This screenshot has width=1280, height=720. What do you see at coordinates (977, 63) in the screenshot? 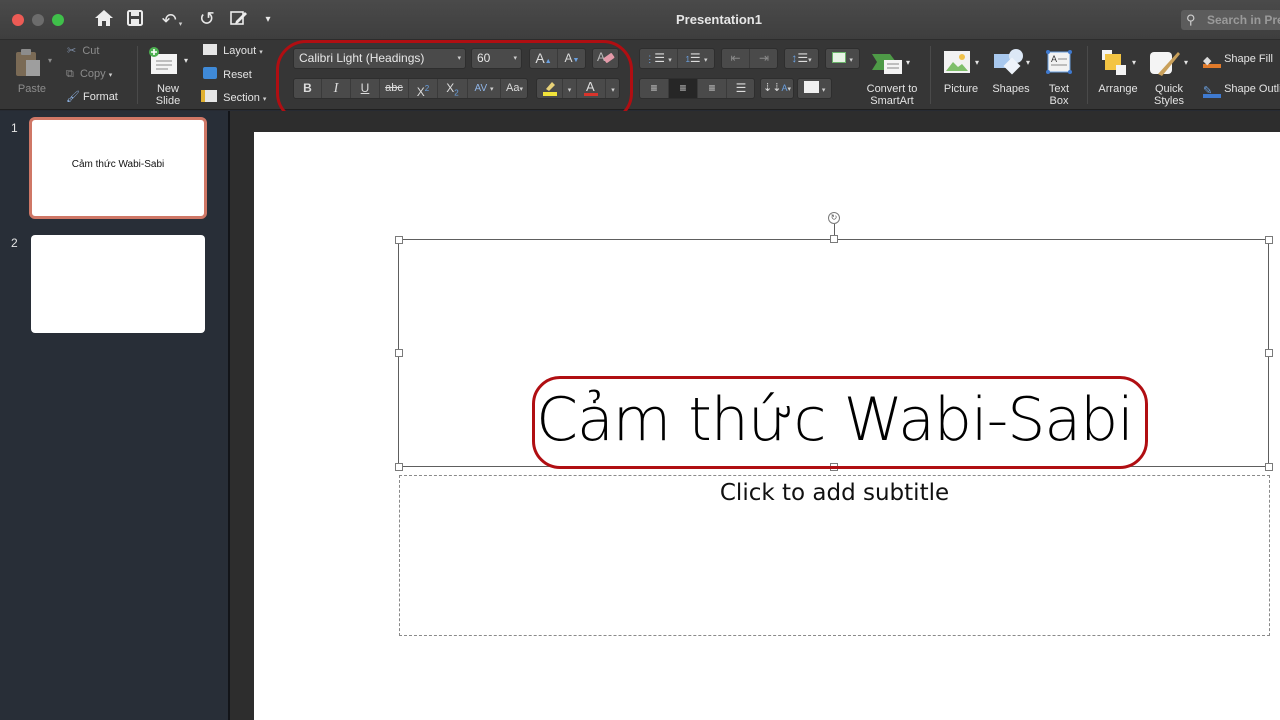
I see `picture-dropdown-icon: ▾` at bounding box center [977, 63].